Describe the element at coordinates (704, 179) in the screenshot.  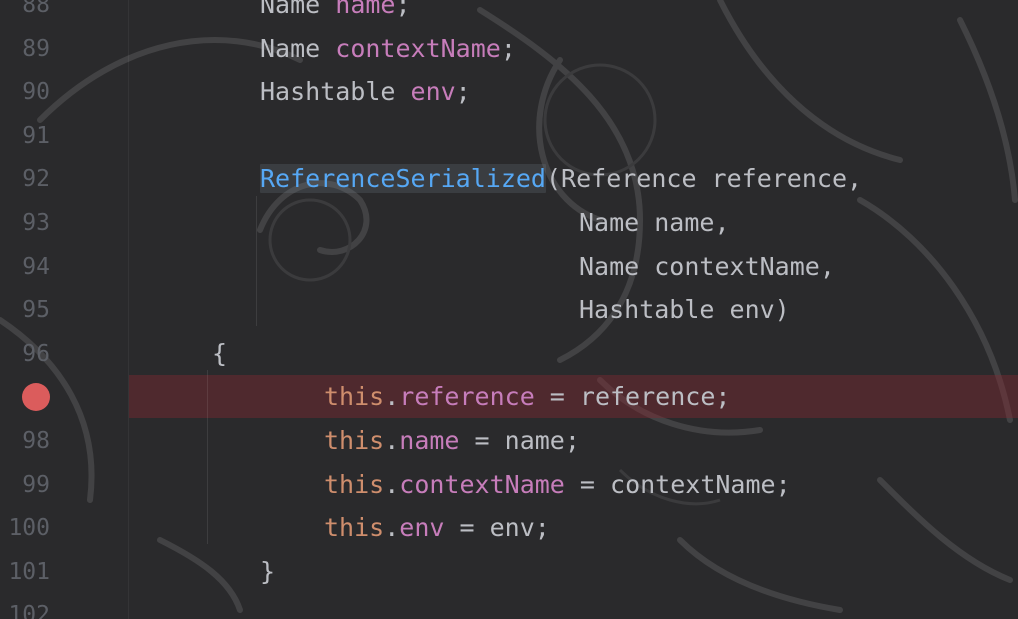
I see `code-token: (Reference reference,` at that location.